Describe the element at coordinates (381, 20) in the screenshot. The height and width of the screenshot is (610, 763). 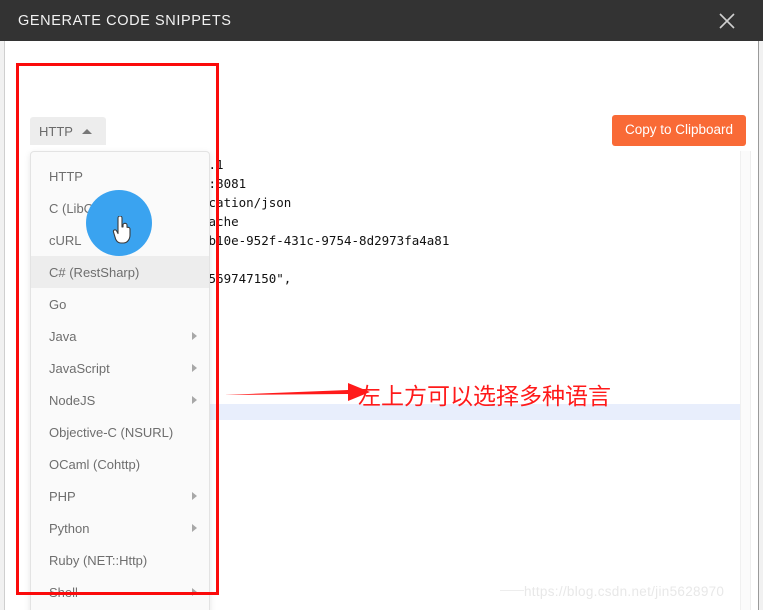
I see `modal-title-bar: GENERATE CODE SNIPPETS` at that location.